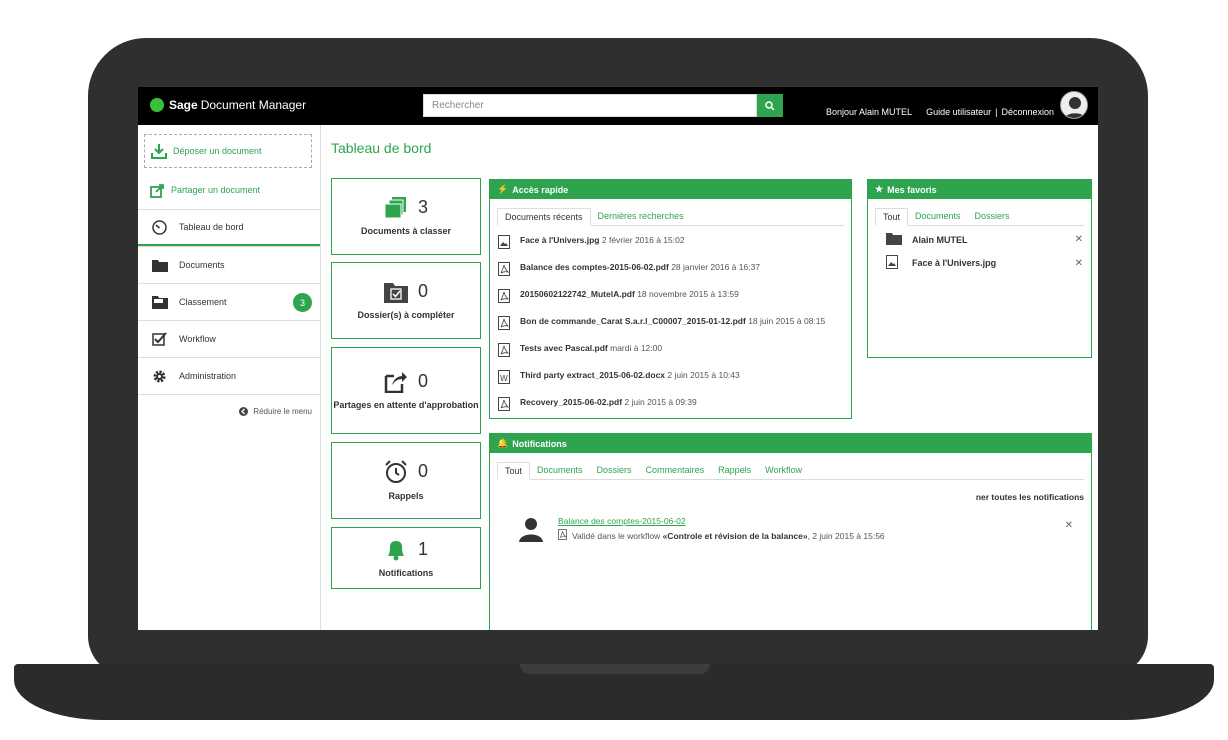 This screenshot has height=740, width=1228. Describe the element at coordinates (406, 495) in the screenshot. I see `stat-label: Rappels` at that location.